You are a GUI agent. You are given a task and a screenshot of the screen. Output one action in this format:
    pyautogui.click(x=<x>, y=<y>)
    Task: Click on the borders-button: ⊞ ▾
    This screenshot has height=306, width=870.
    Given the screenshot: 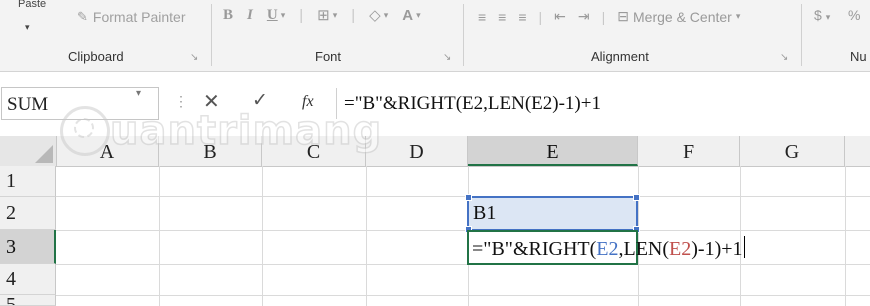 What is the action you would take?
    pyautogui.click(x=327, y=15)
    